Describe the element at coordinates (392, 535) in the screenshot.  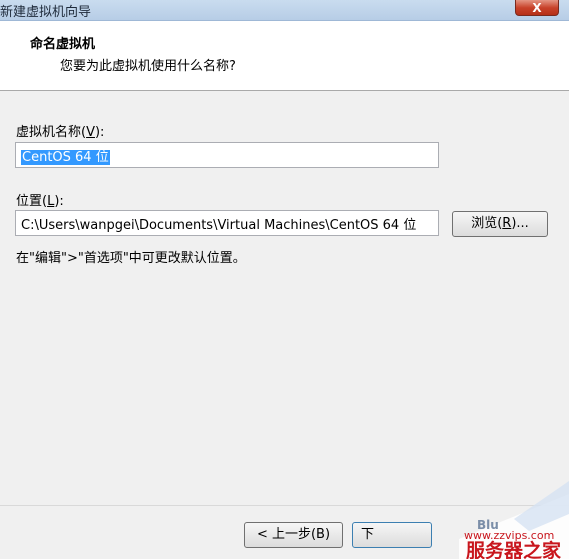
I see `next-button: 下` at that location.